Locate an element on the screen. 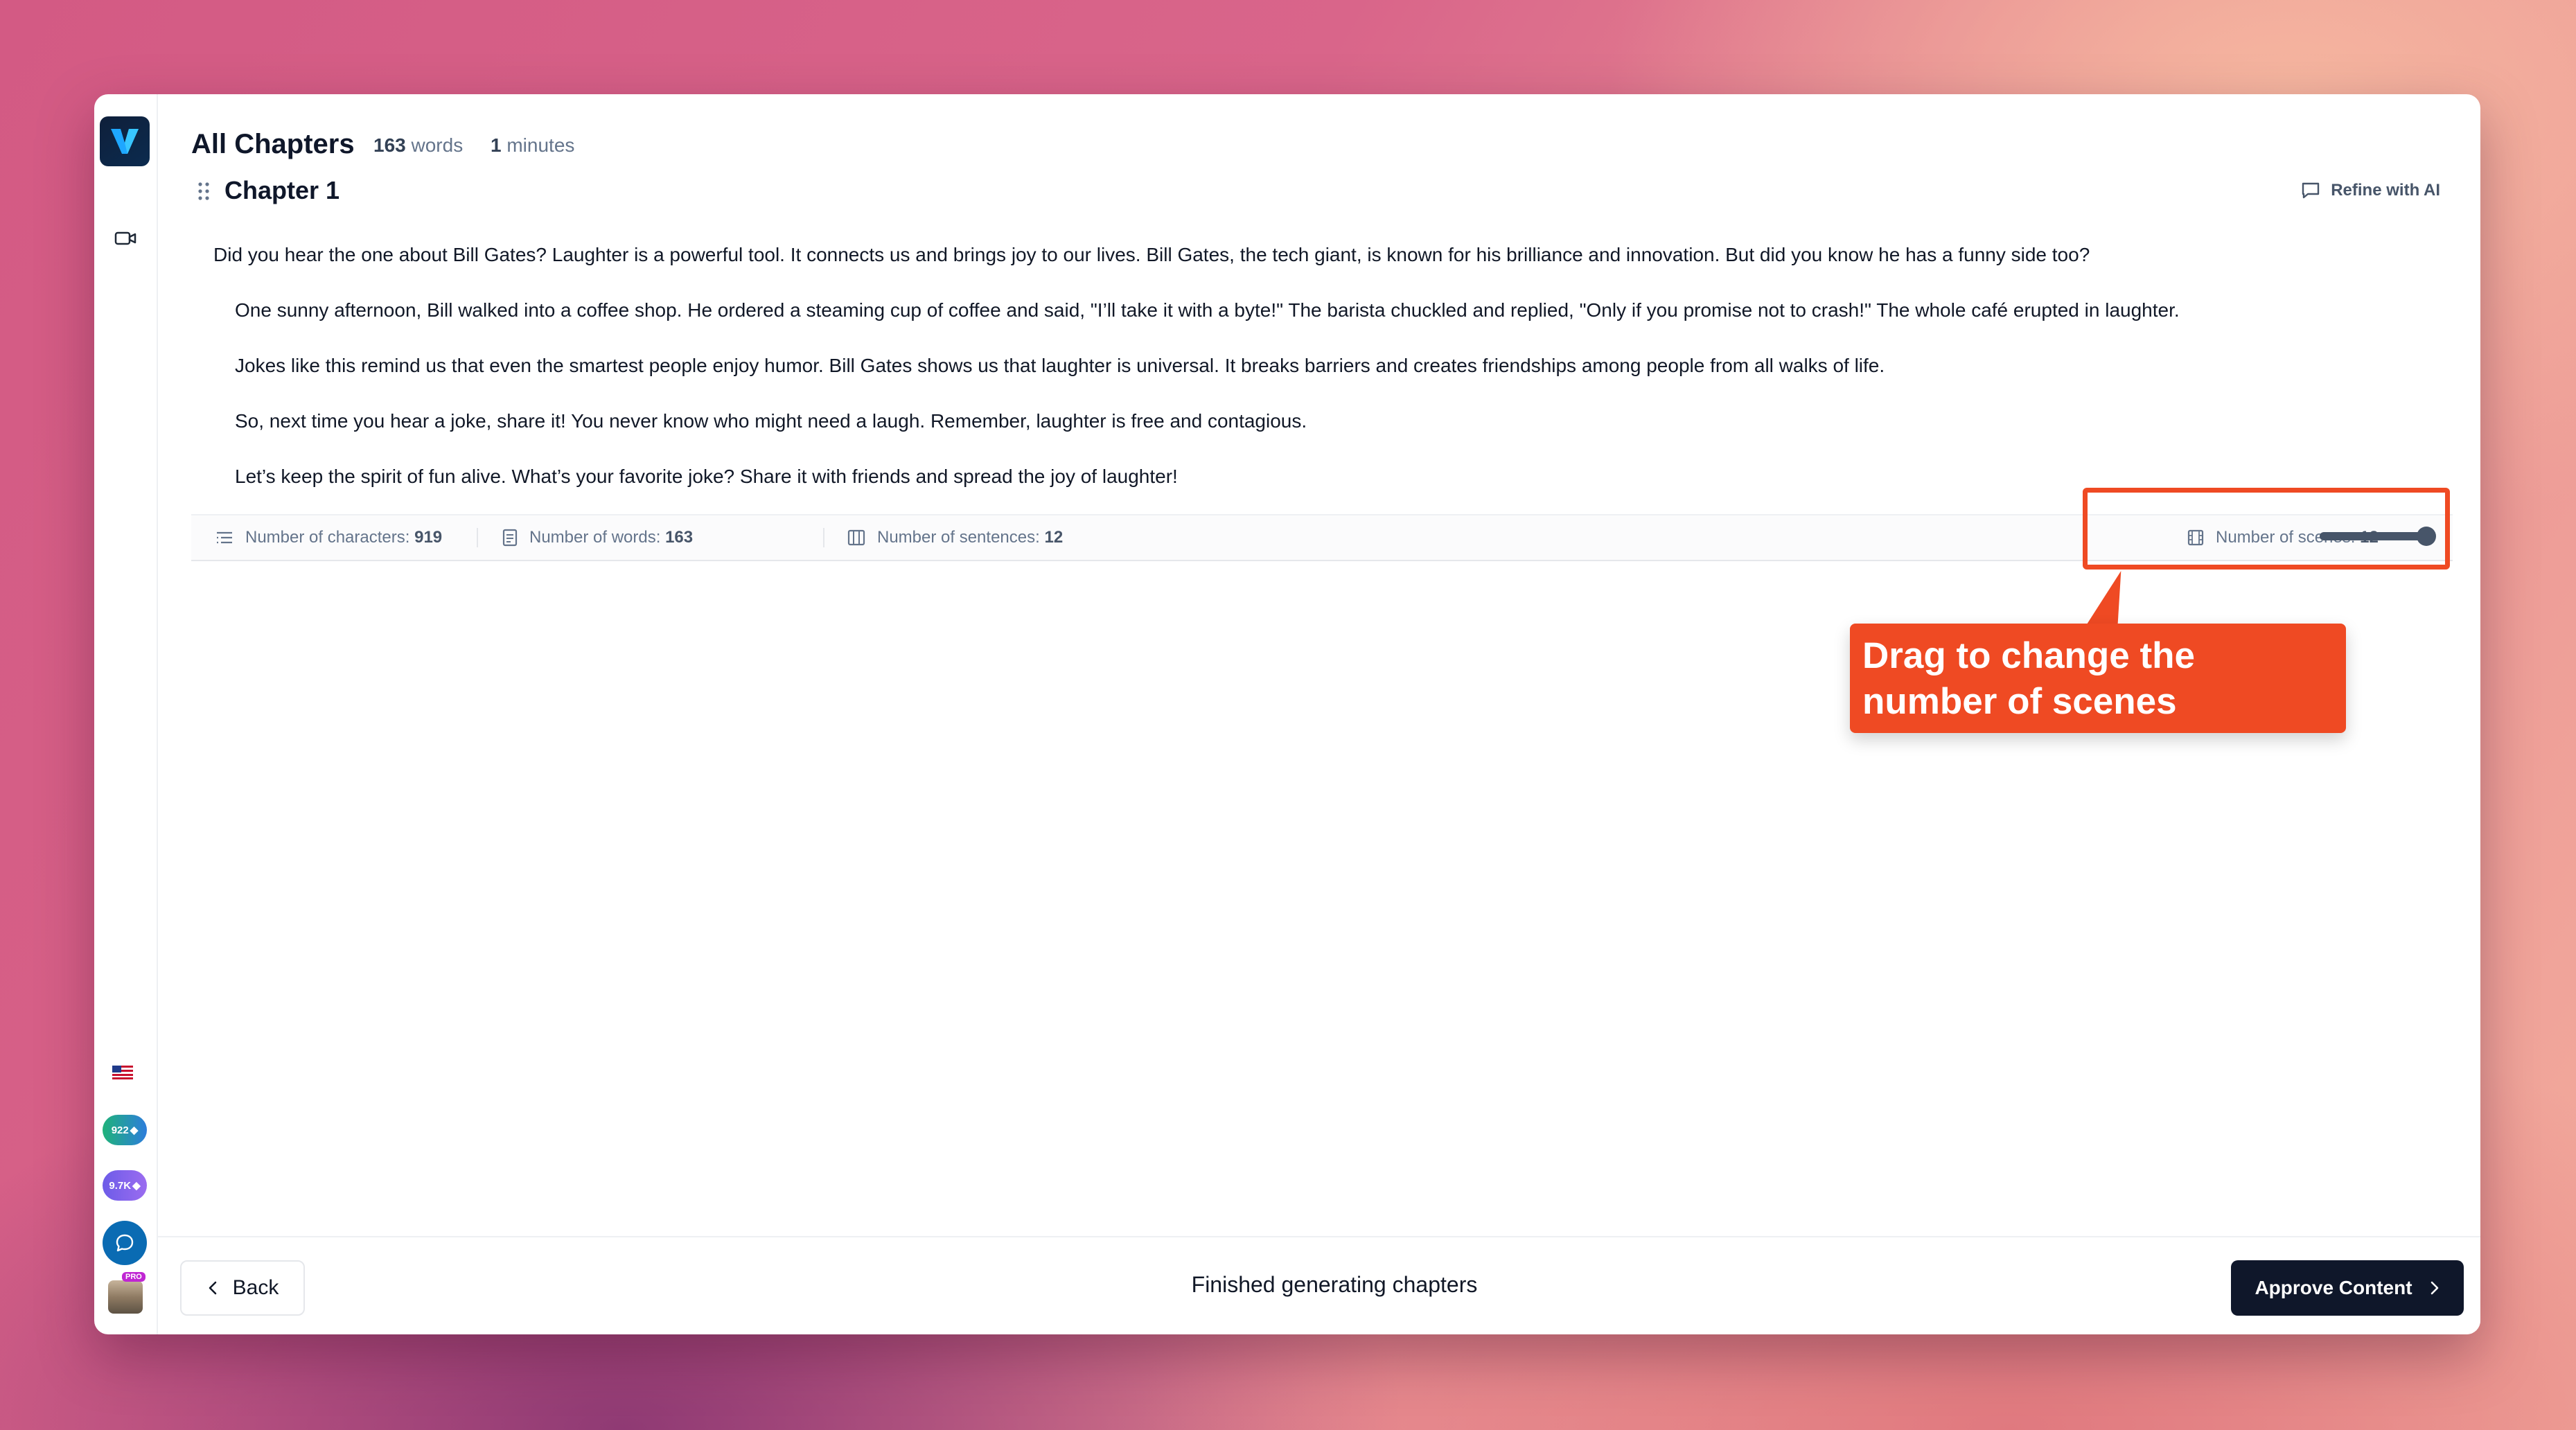 Image resolution: width=2576 pixels, height=1430 pixels. video-icon is located at coordinates (125, 238).